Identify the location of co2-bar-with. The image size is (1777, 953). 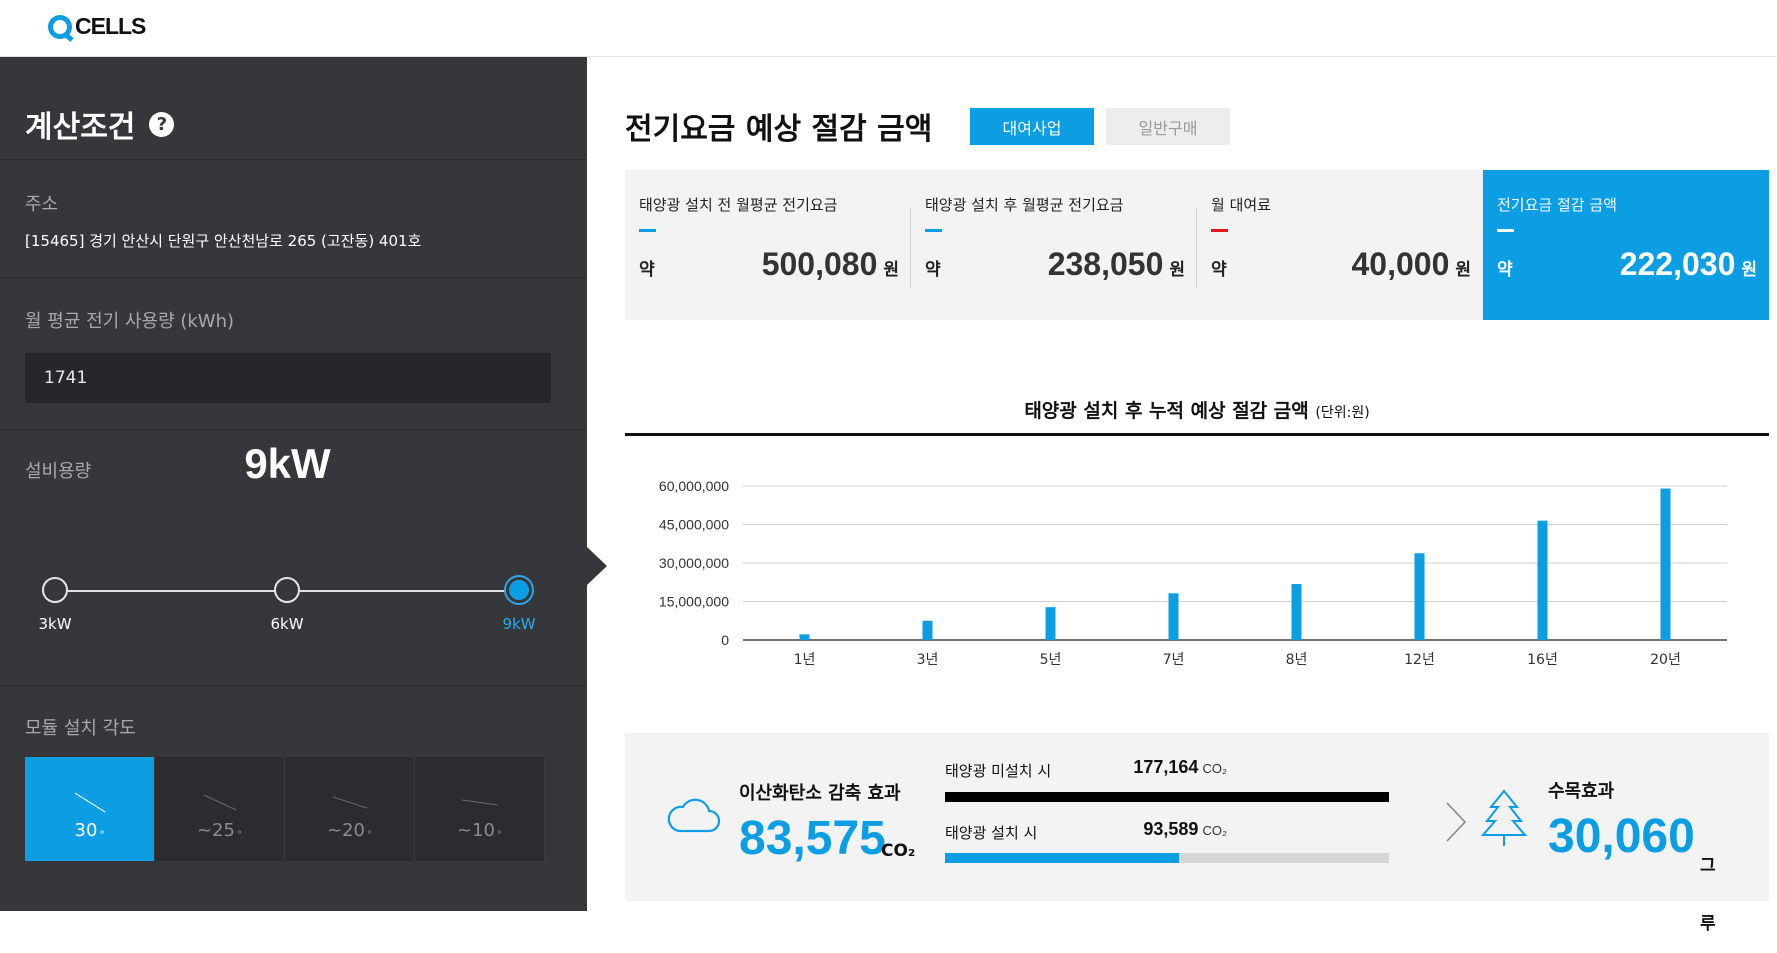
(1167, 858).